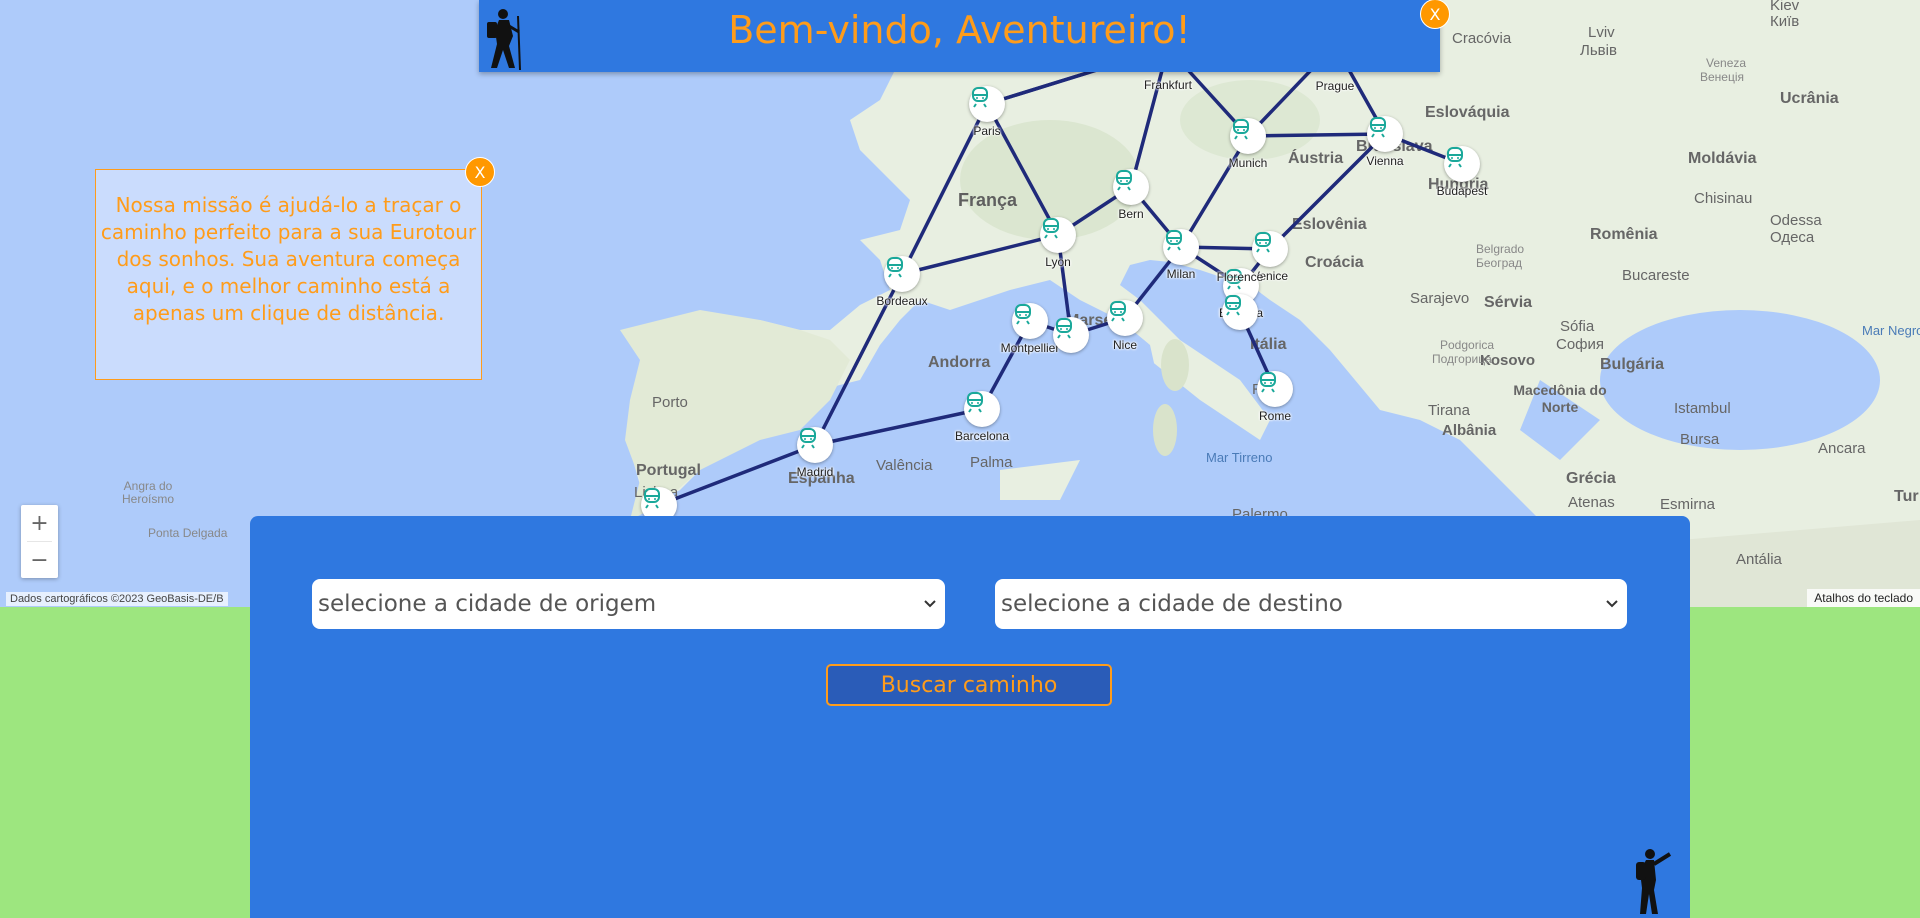 The width and height of the screenshot is (1920, 918). I want to click on station-marker-nice, so click(1125, 318).